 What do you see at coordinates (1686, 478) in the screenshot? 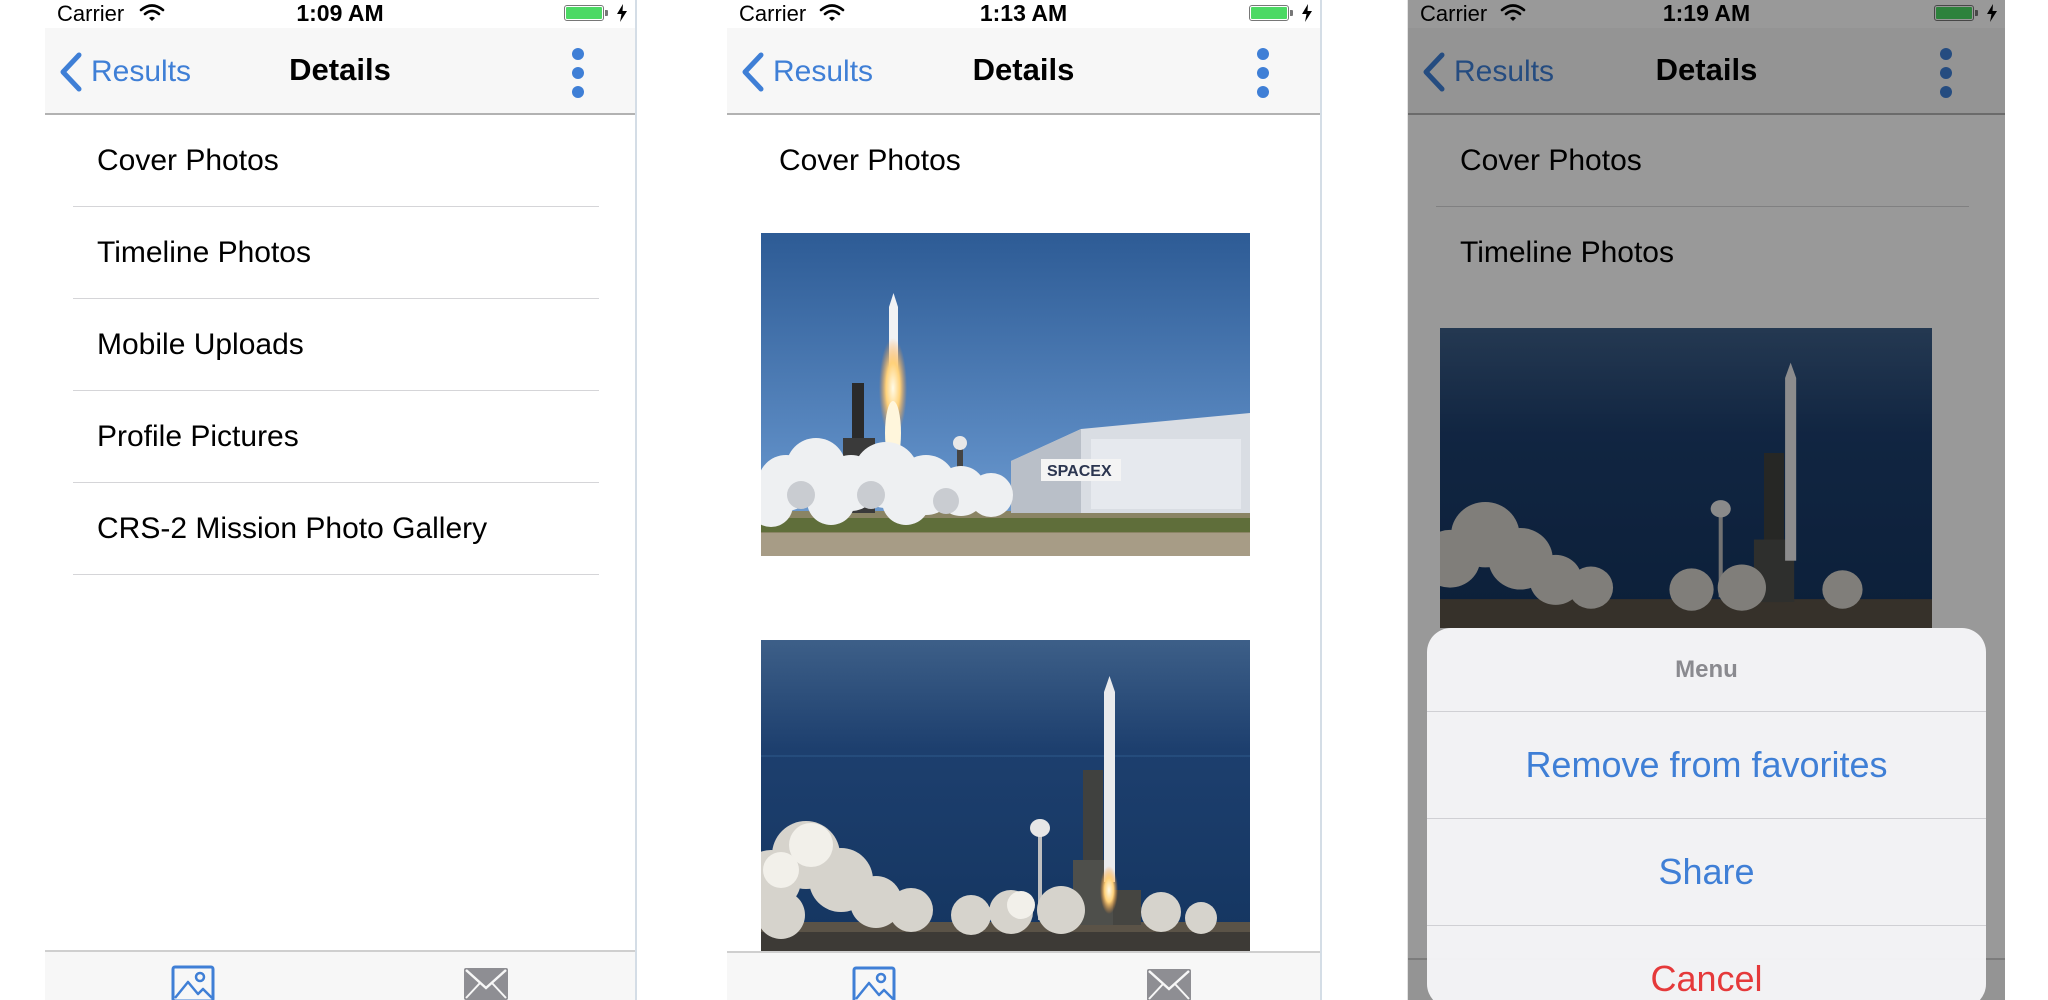
I see `timeline-photo-falcon-launch` at bounding box center [1686, 478].